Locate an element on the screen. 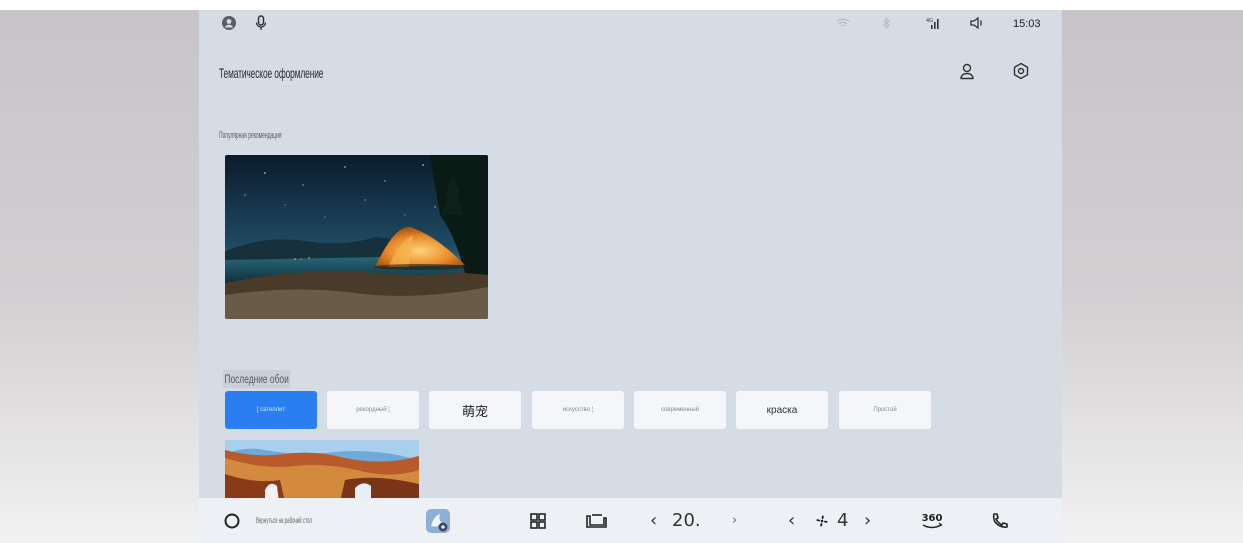 The height and width of the screenshot is (543, 1243). grid-icon is located at coordinates (538, 520).